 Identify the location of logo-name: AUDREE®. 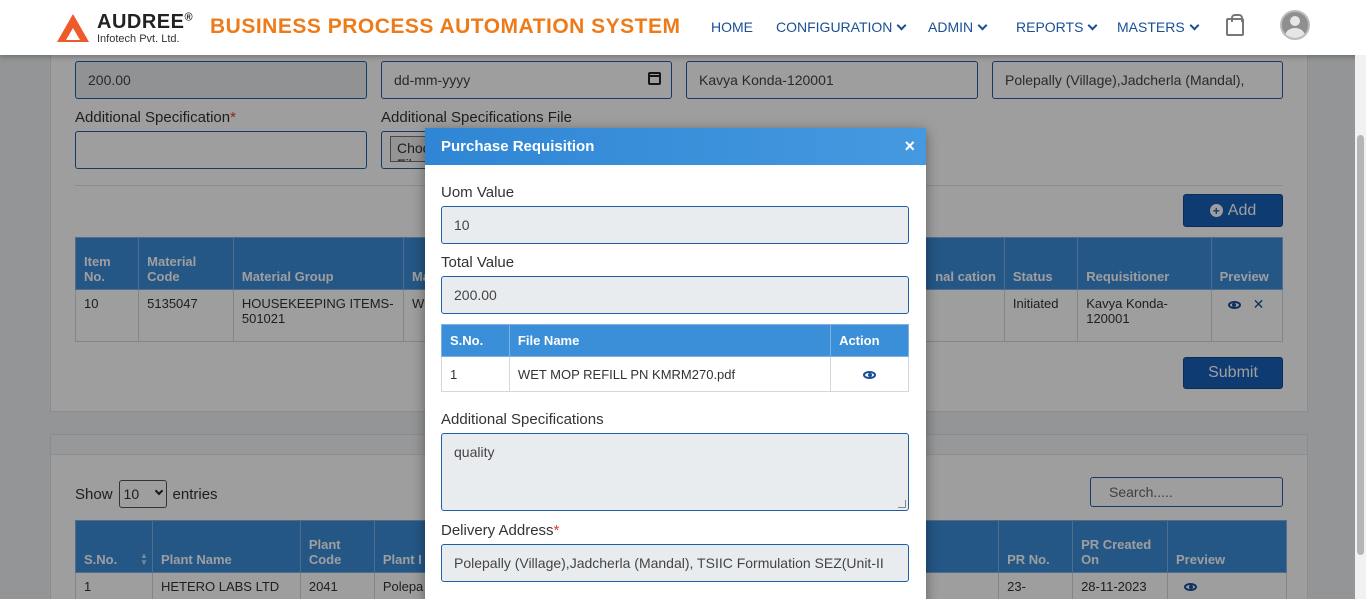
(145, 22).